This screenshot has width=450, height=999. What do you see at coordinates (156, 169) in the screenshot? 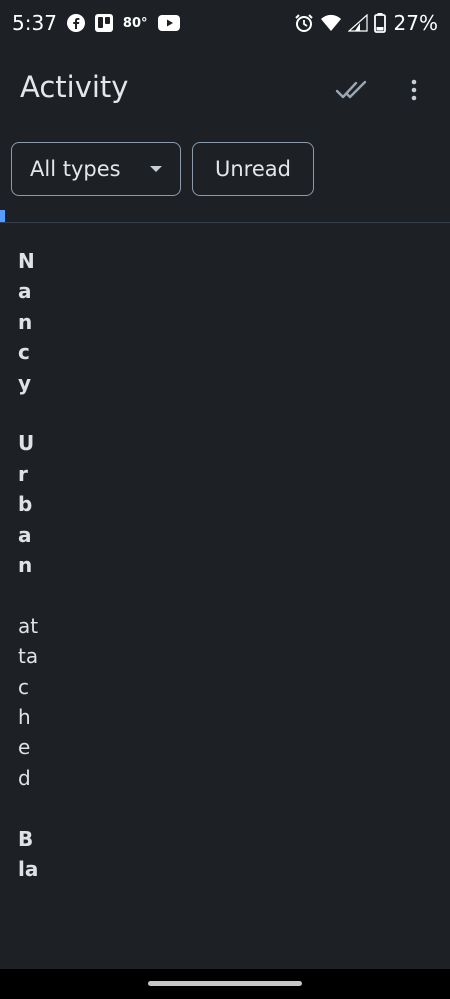
I see `dropdown-caret-icon` at bounding box center [156, 169].